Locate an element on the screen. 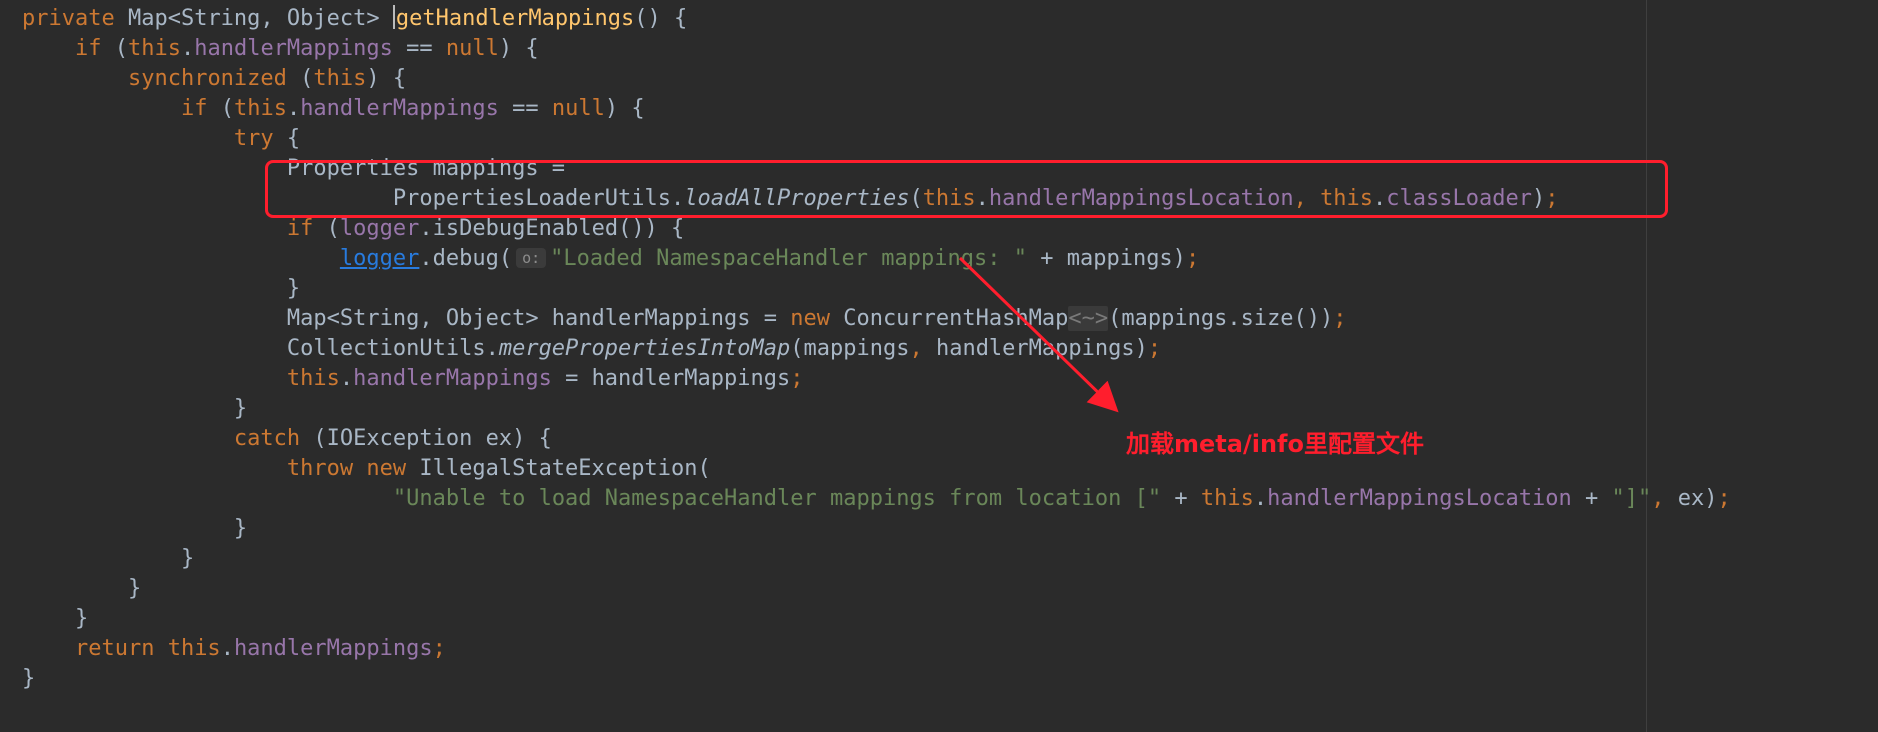 This screenshot has width=1878, height=732. arrow-annotation is located at coordinates (1038, 334).